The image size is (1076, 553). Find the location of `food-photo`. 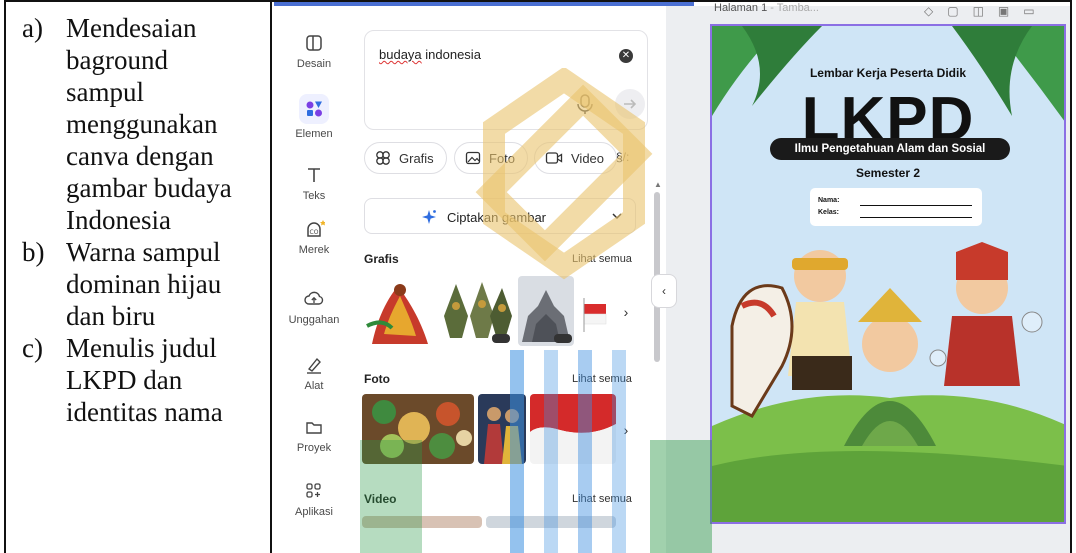

food-photo is located at coordinates (418, 429).